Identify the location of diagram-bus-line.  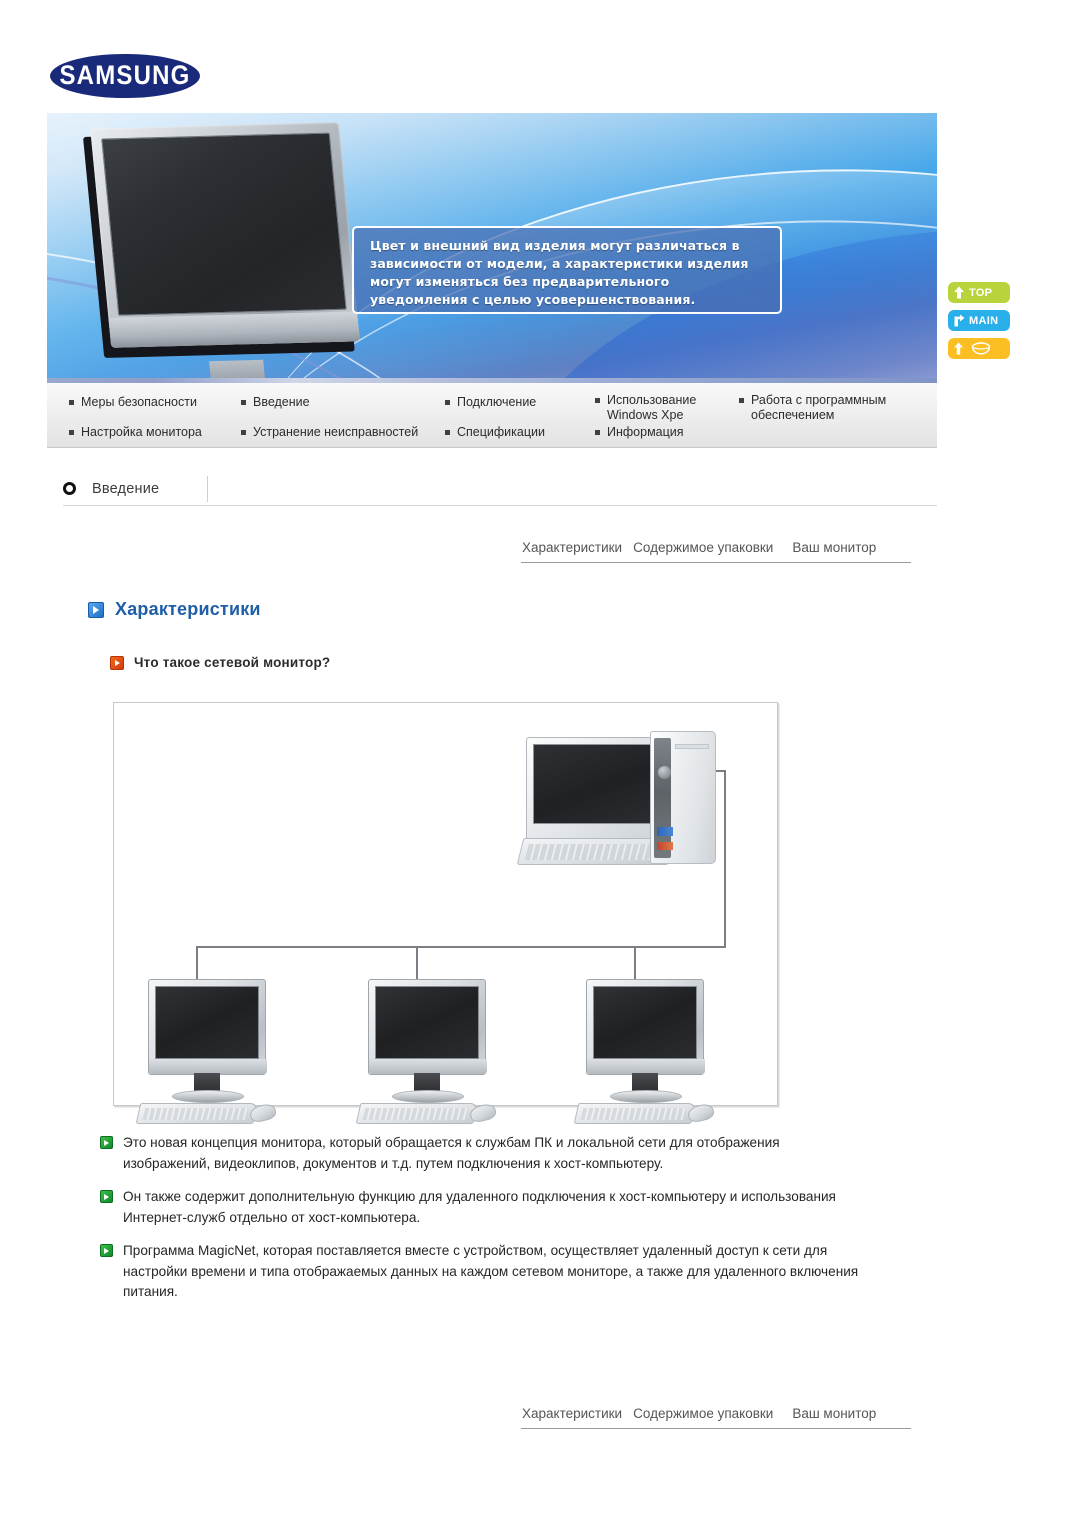
(461, 947).